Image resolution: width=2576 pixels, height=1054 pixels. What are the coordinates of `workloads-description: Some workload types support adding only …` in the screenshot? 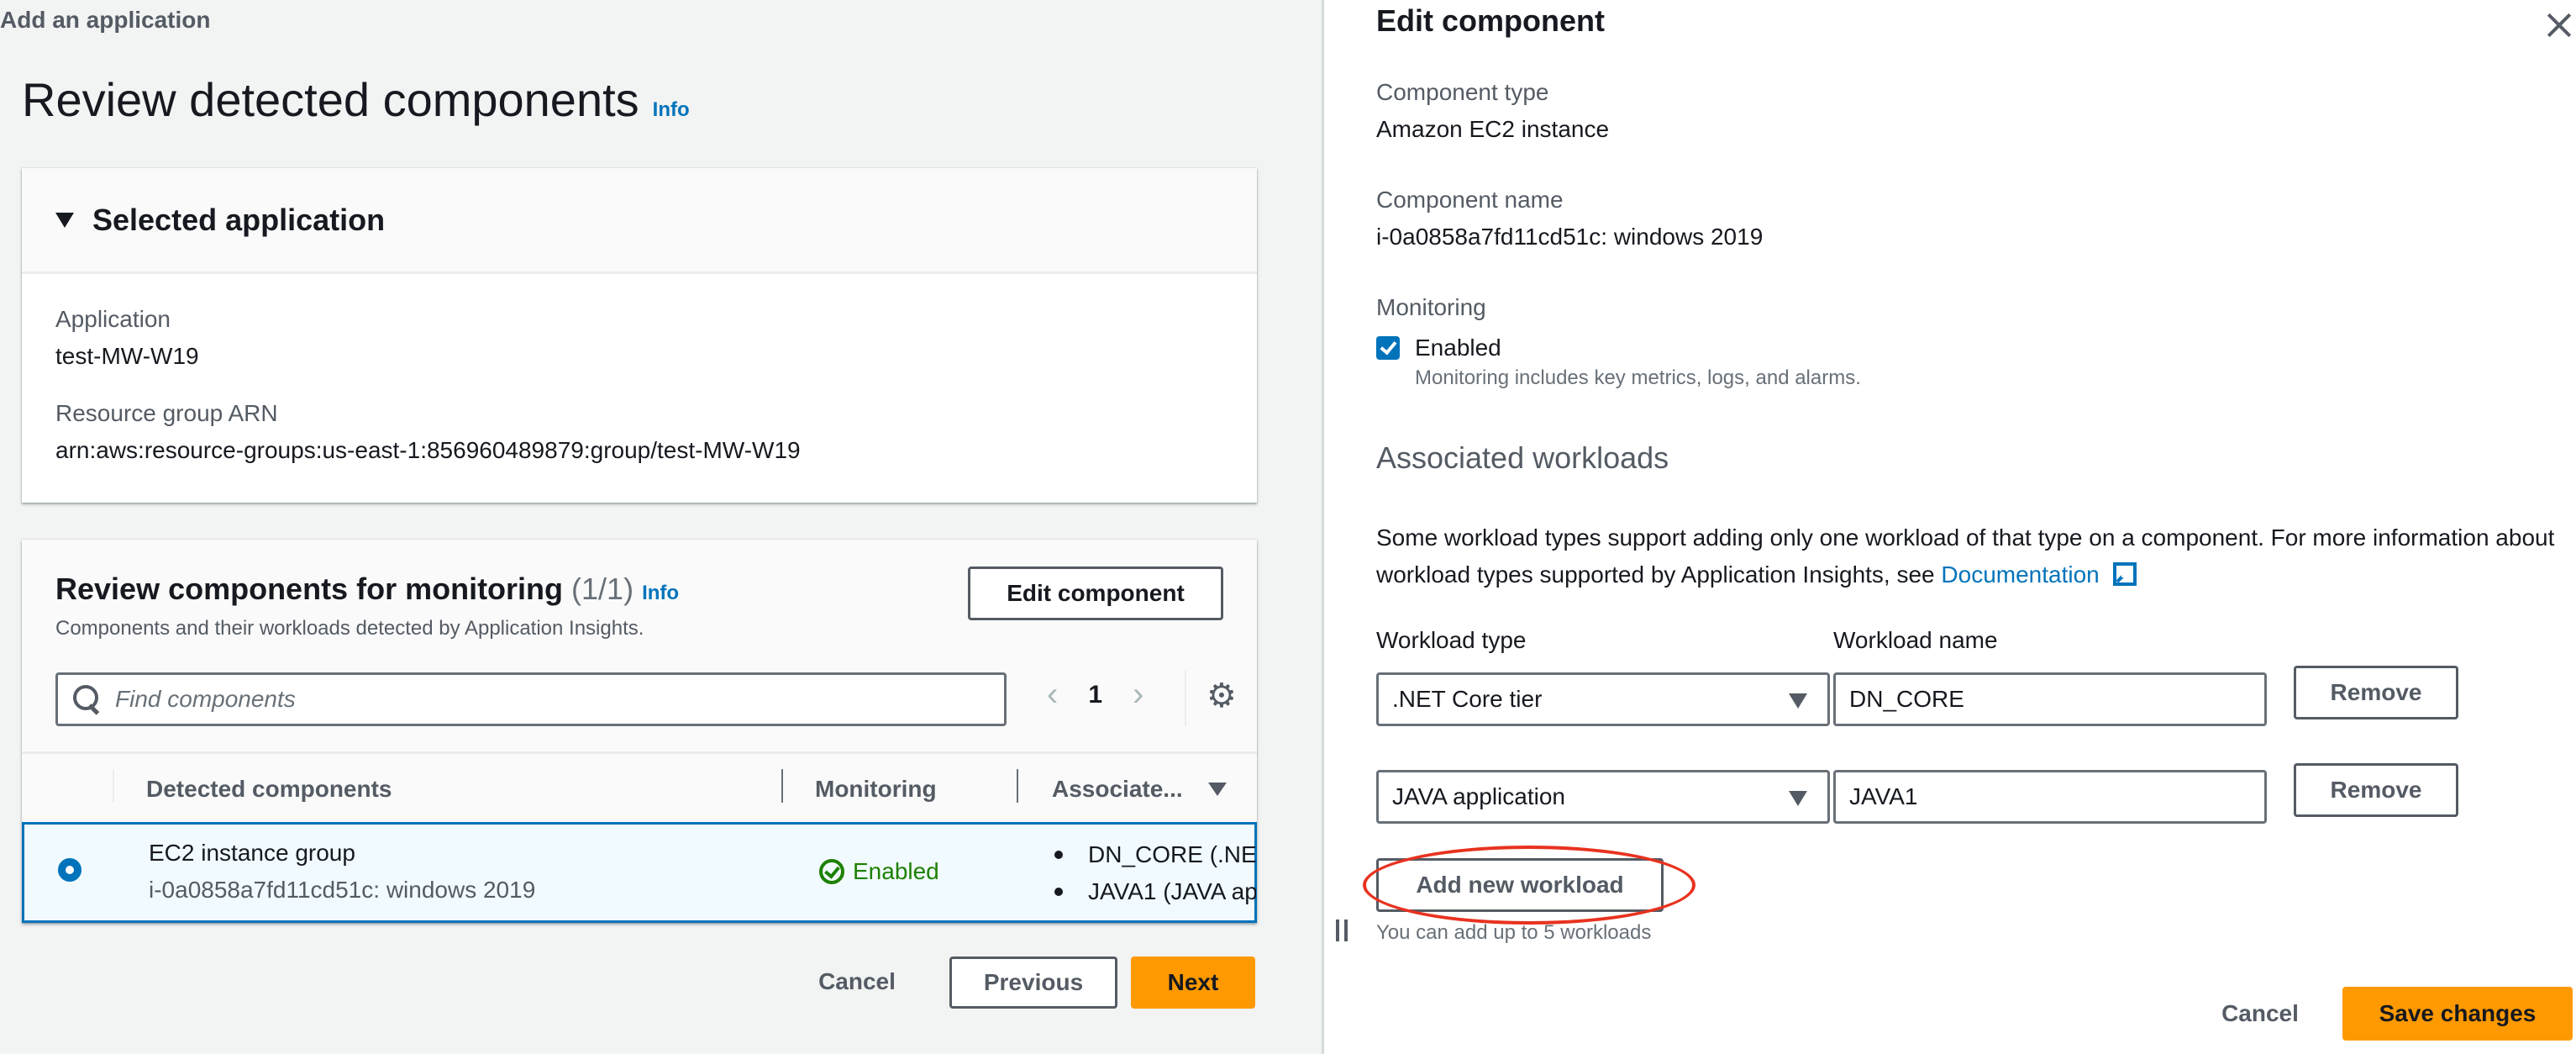 It's located at (1972, 556).